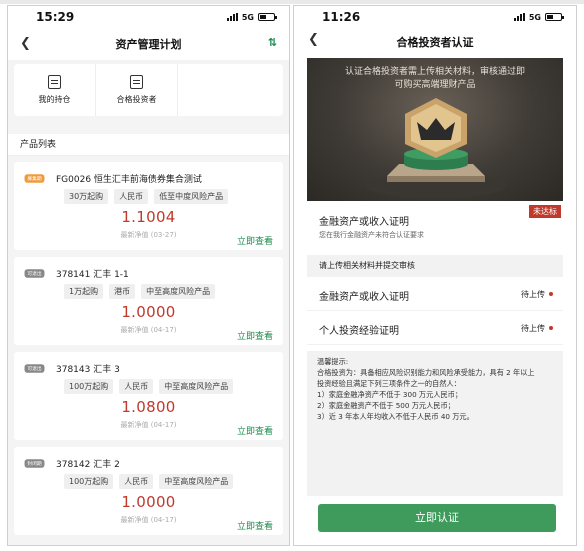 This screenshot has width=584, height=551. Describe the element at coordinates (34, 463) in the screenshot. I see `status-badge: 封闭期` at that location.